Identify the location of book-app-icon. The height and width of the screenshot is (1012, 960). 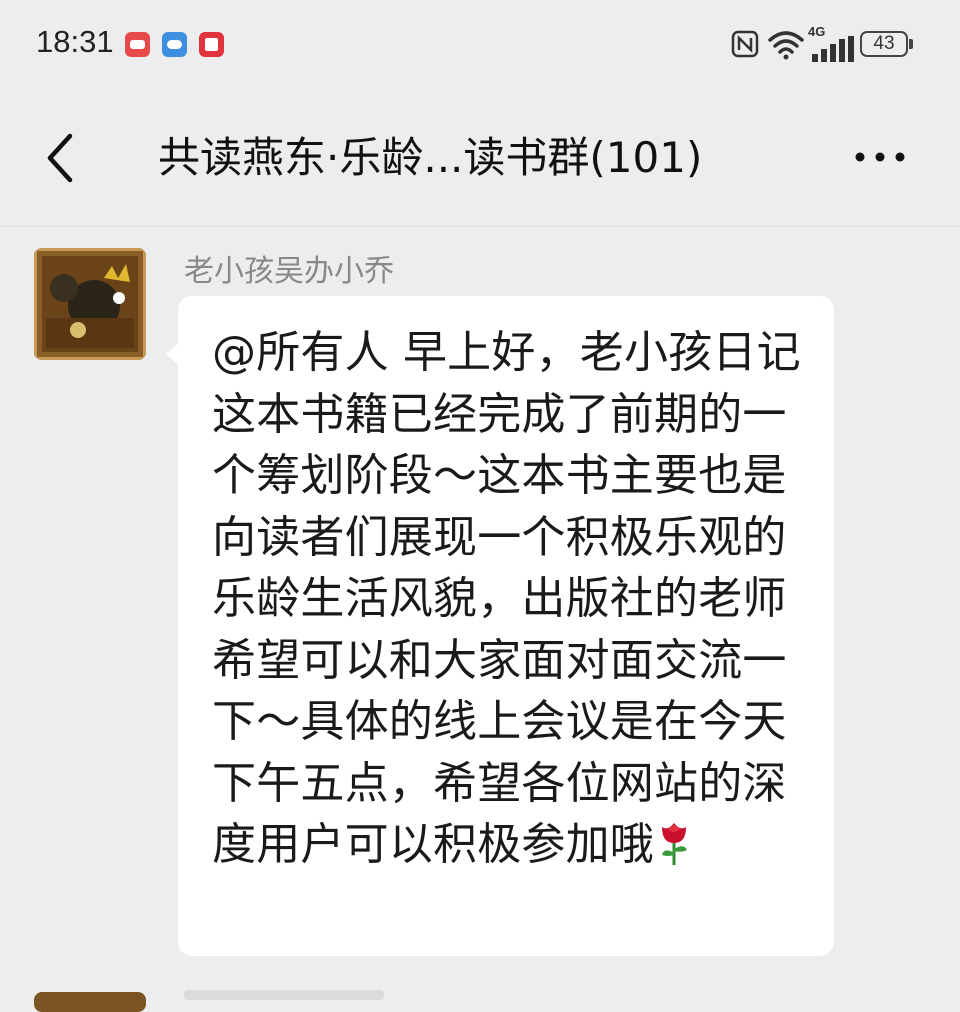
(211, 44).